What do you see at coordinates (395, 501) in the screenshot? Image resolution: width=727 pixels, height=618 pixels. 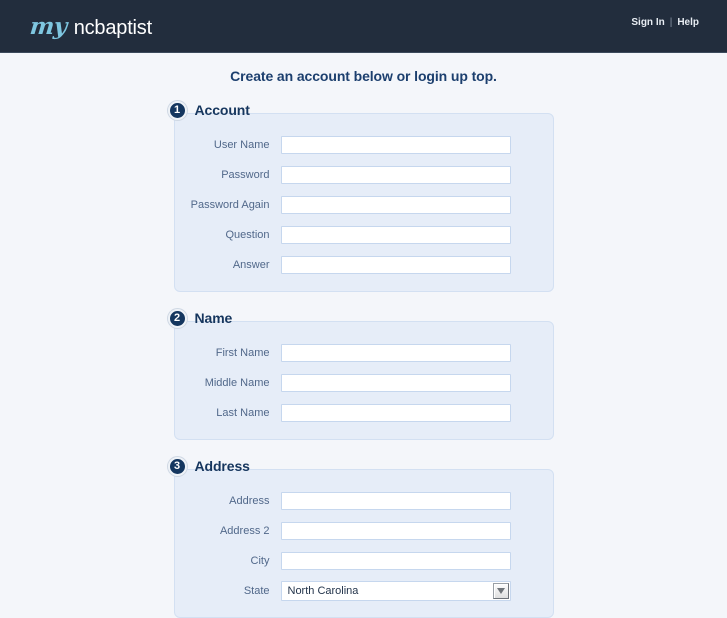 I see `input-address` at bounding box center [395, 501].